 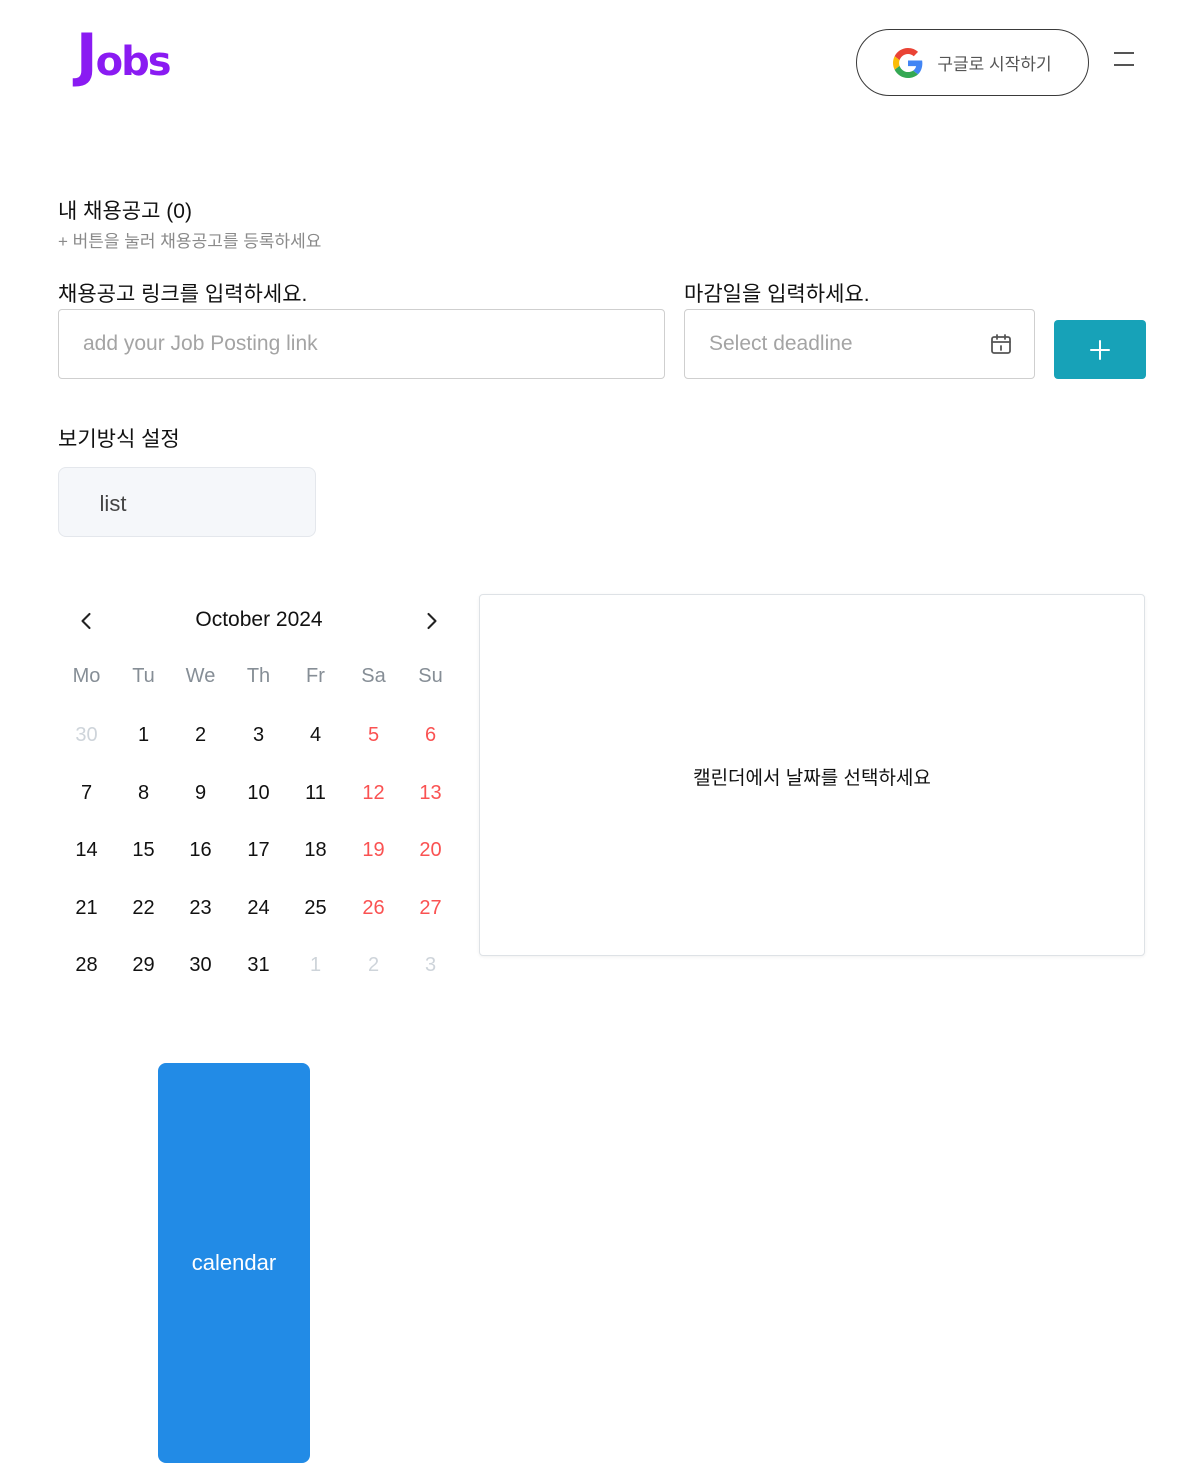 I want to click on calendar-day: 12, so click(x=373, y=793).